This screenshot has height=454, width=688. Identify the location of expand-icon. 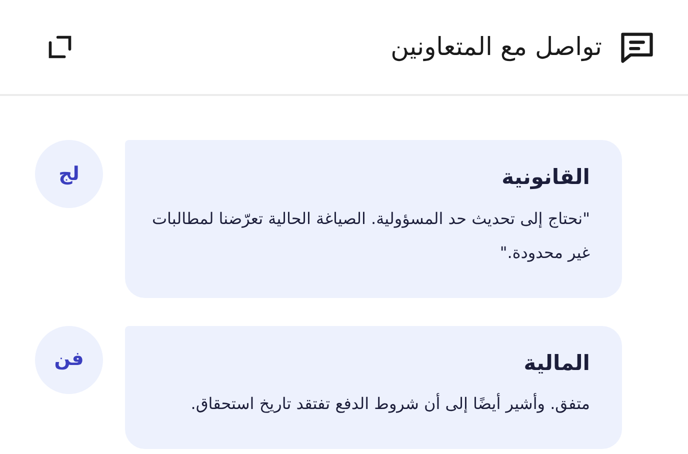
(60, 47).